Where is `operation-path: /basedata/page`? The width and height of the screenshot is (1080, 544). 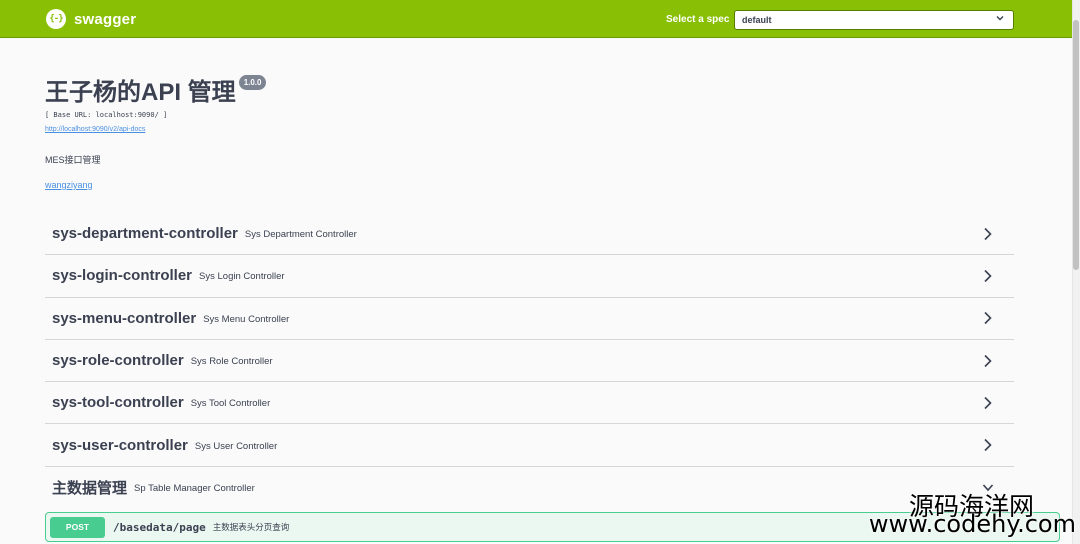
operation-path: /basedata/page is located at coordinates (159, 527).